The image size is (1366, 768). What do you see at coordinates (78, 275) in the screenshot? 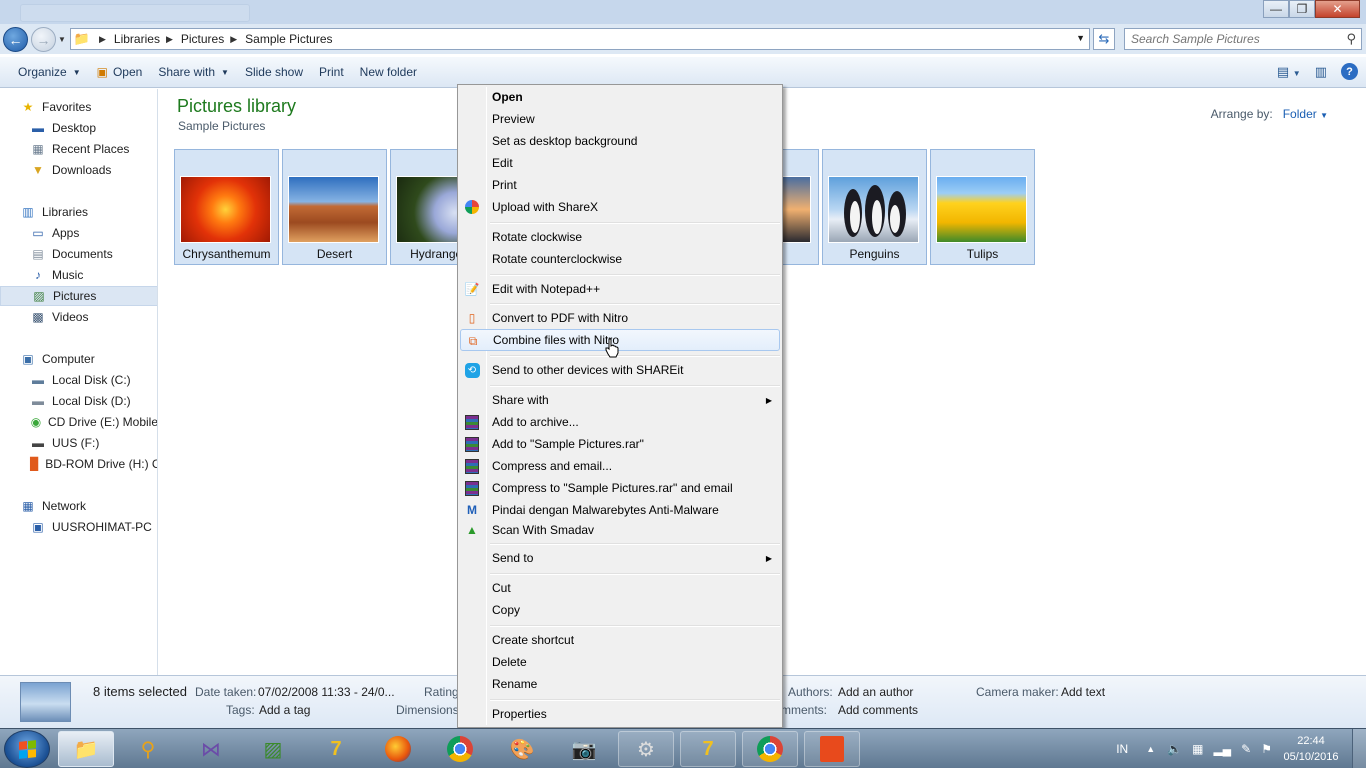
I see `nav-music: ♪ Music` at bounding box center [78, 275].